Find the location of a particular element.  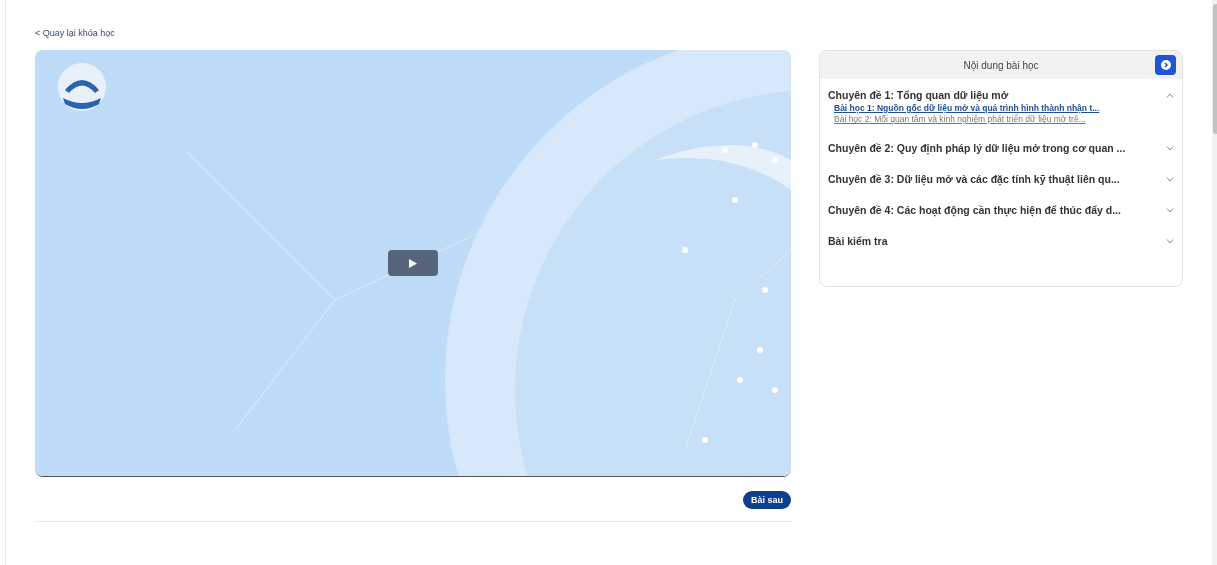

play-icon is located at coordinates (413, 263).